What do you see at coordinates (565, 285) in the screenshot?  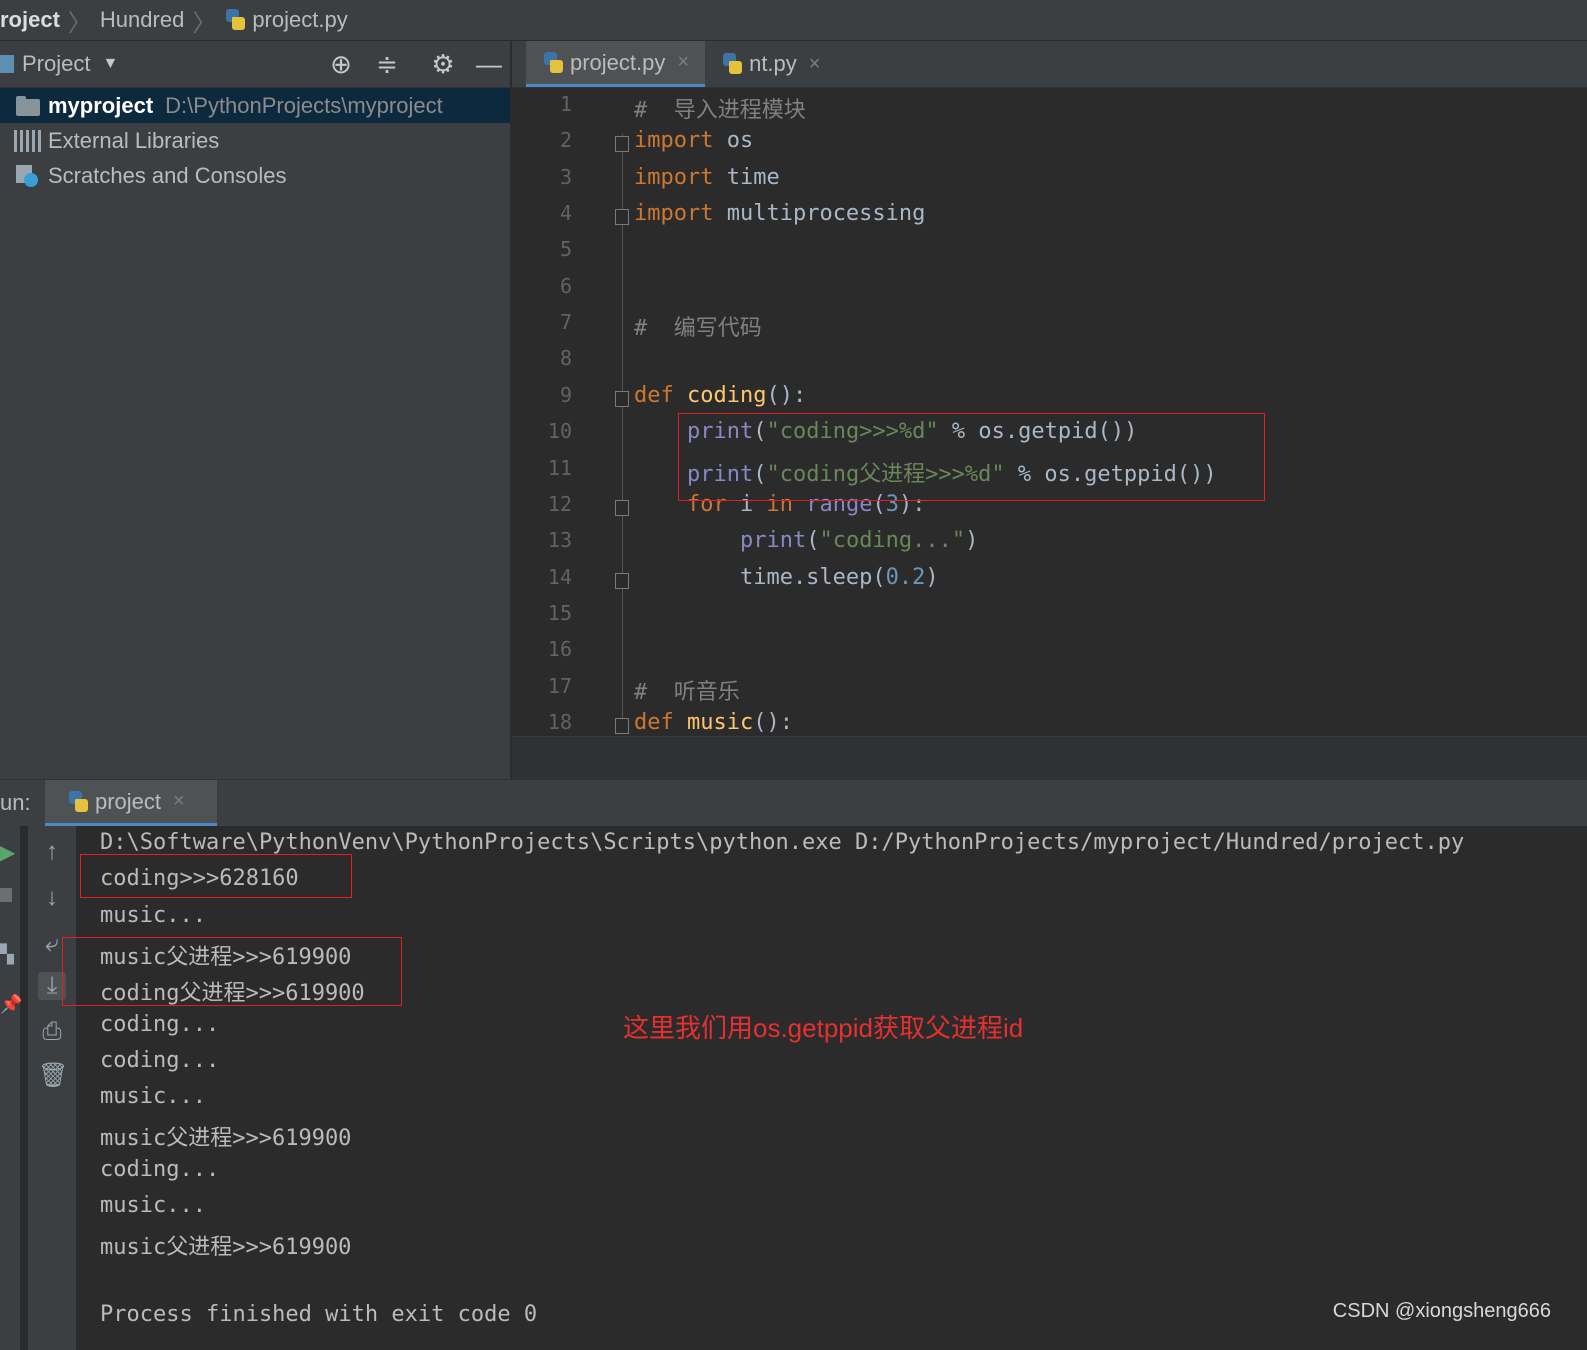 I see `line-number: 6` at bounding box center [565, 285].